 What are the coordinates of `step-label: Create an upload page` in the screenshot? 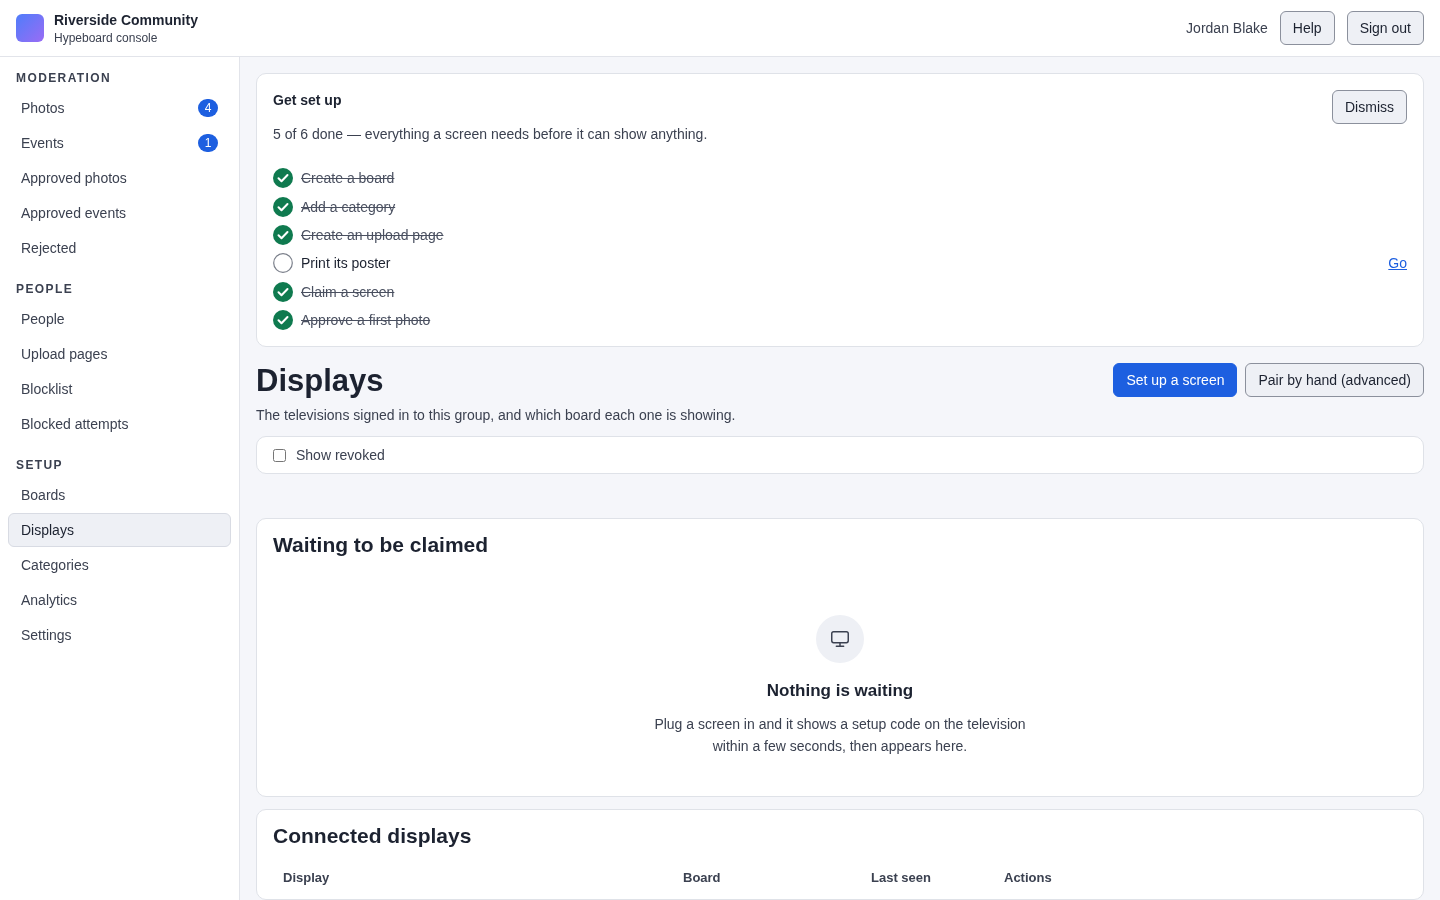 It's located at (372, 234).